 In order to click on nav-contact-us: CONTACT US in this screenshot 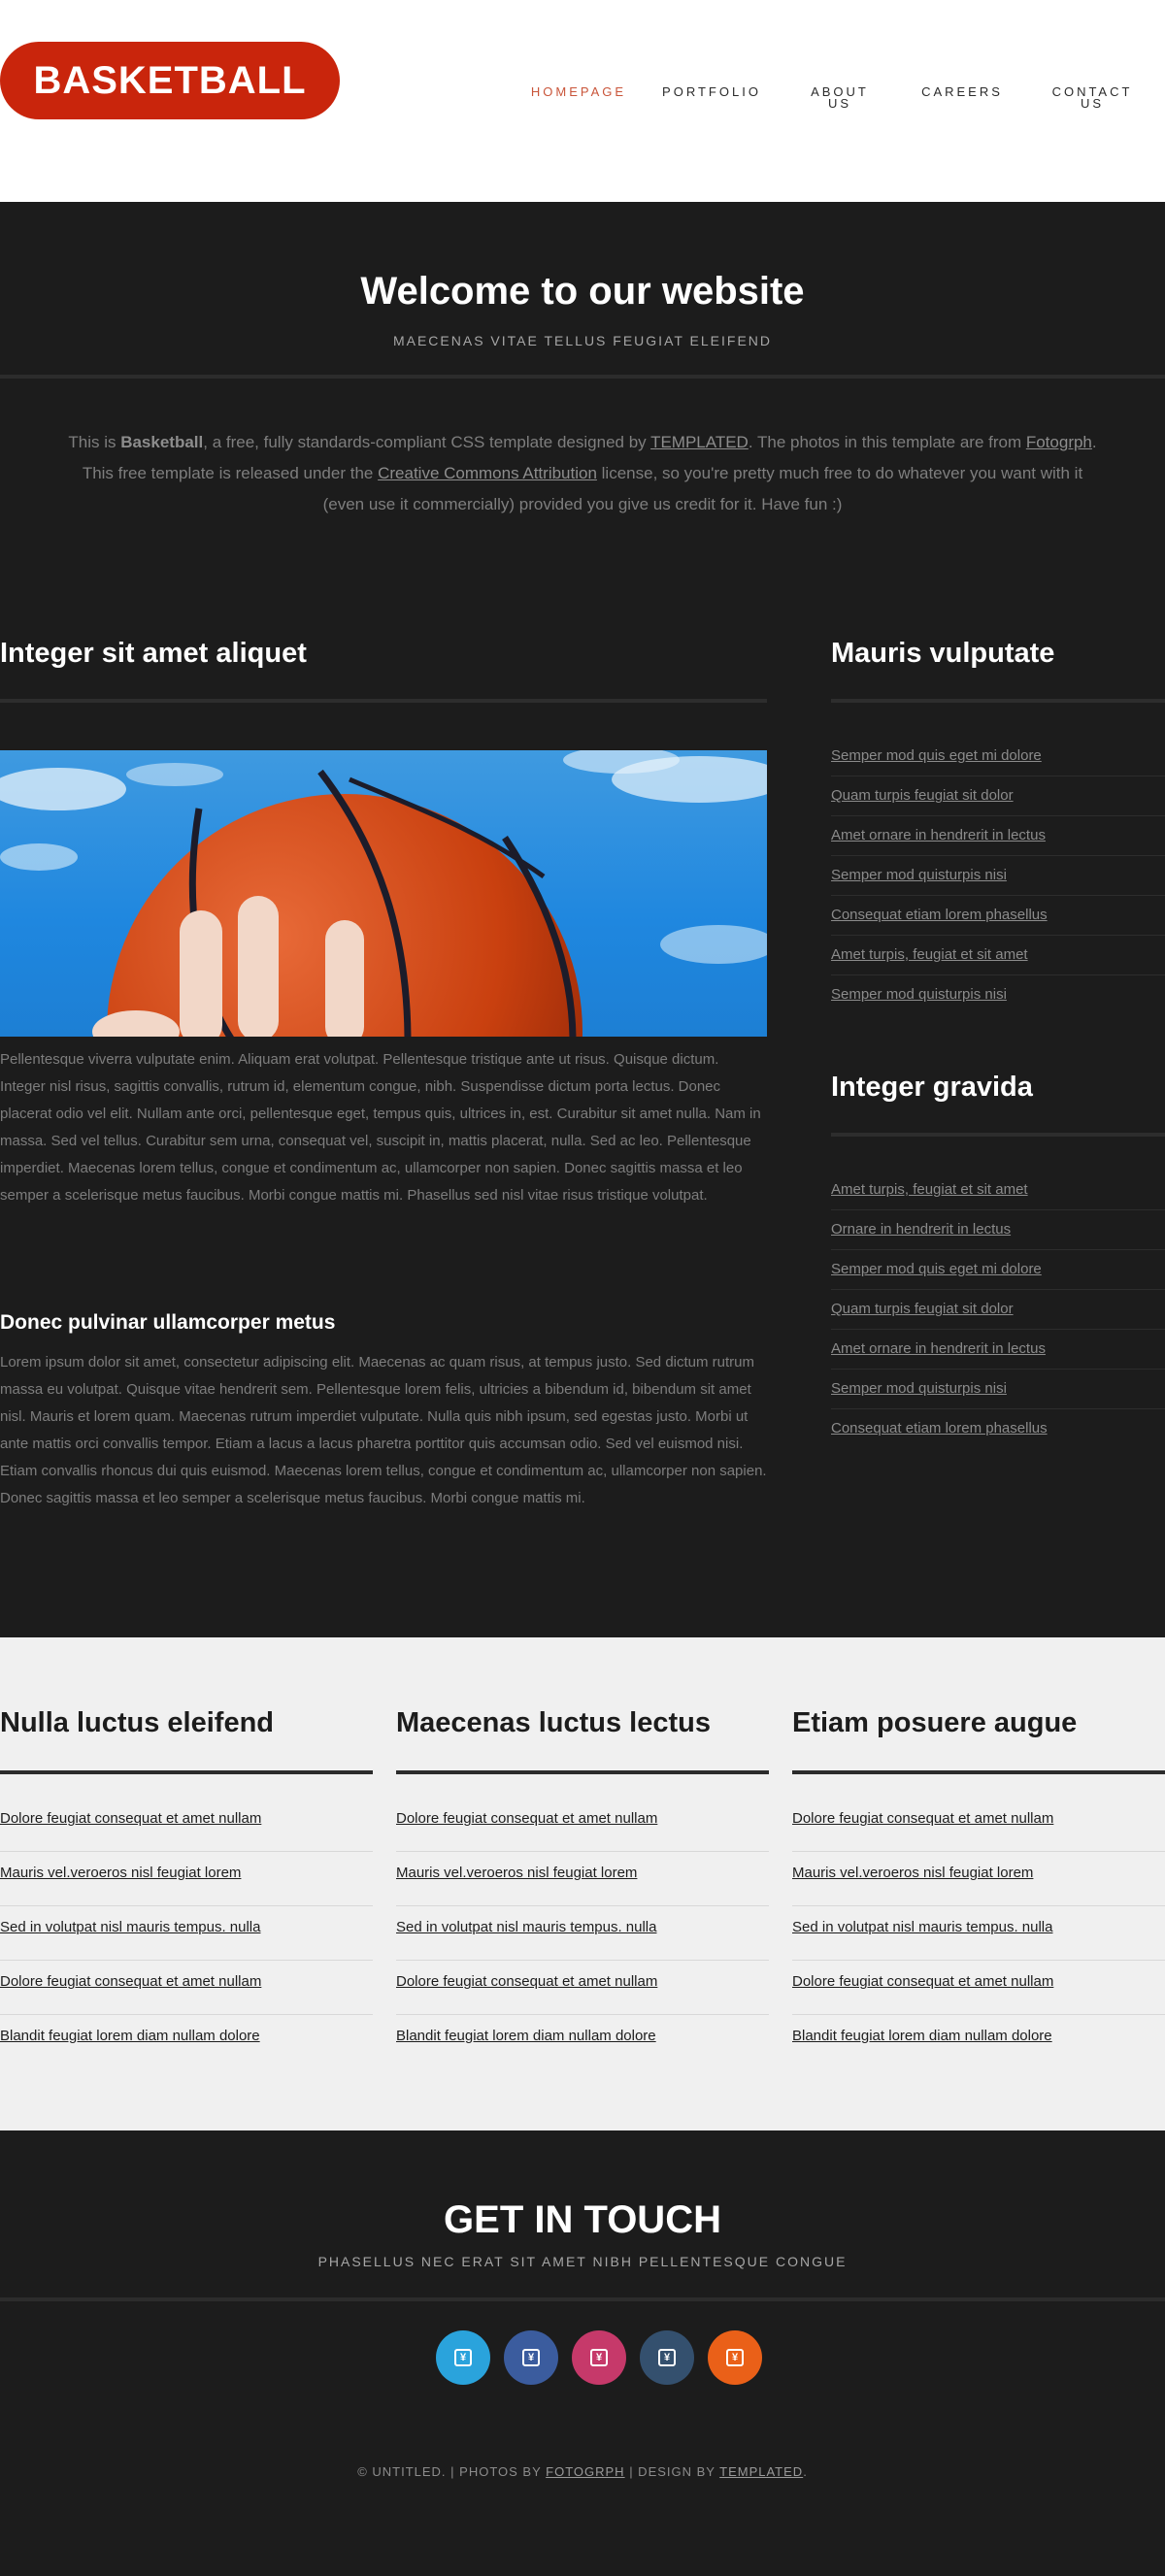, I will do `click(1092, 98)`.